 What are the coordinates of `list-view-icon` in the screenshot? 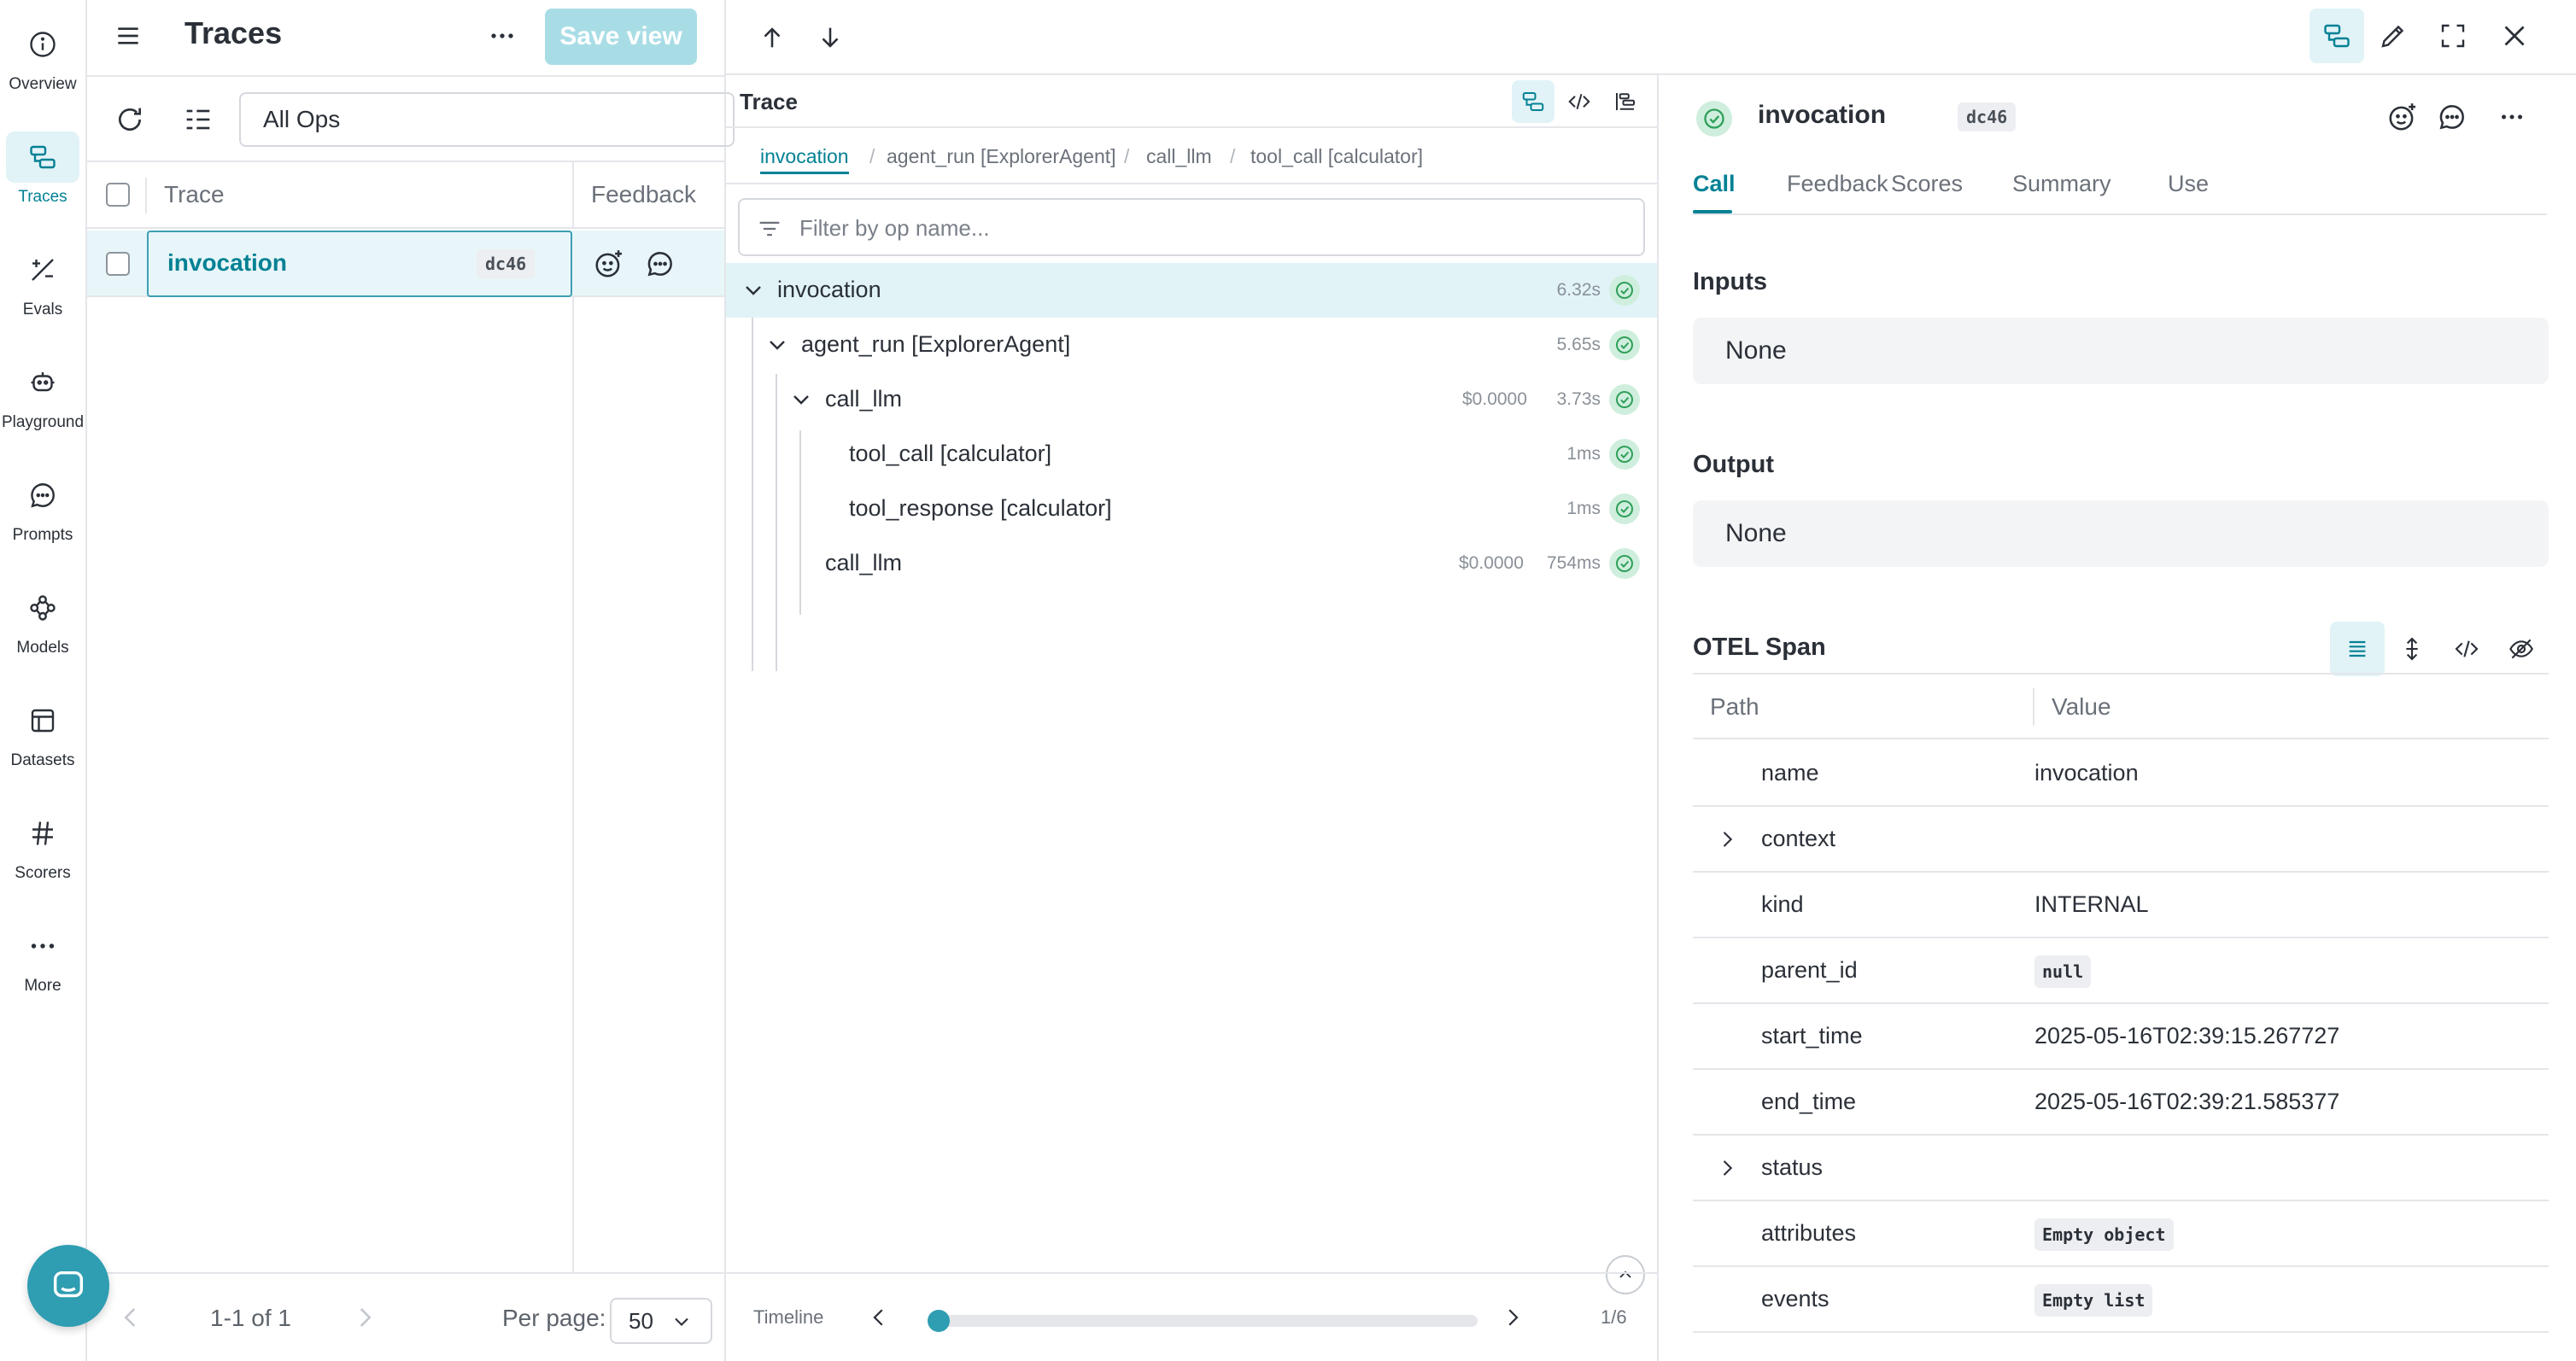 It's located at (2357, 649).